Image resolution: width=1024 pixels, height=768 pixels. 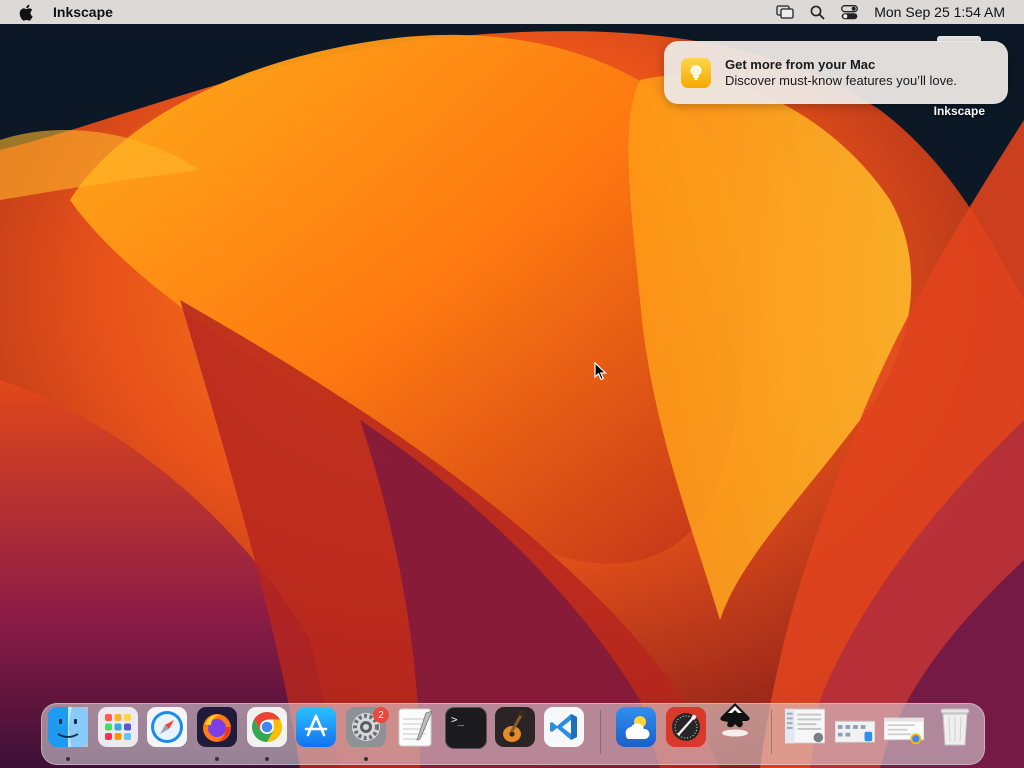 I want to click on active-app-menu: Inkscape, so click(x=83, y=12).